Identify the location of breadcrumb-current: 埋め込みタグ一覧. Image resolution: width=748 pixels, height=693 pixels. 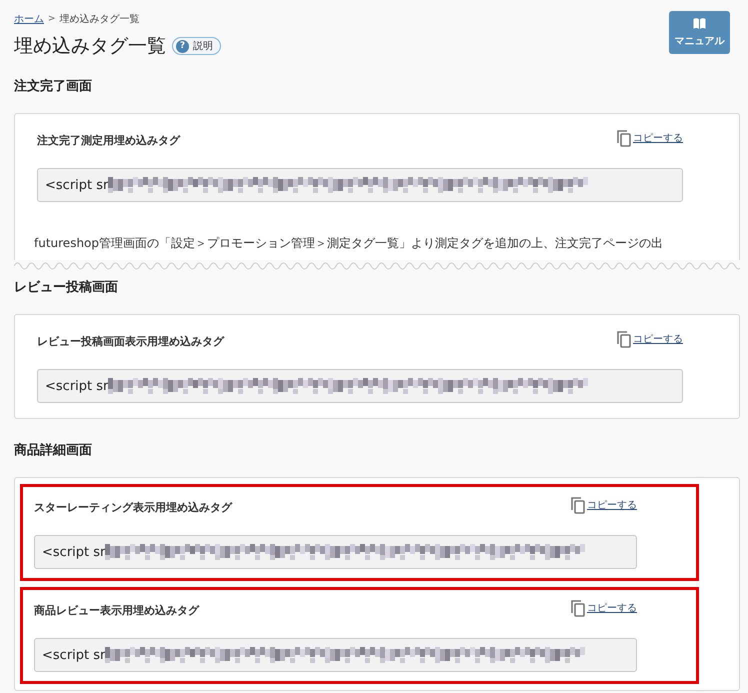
(100, 19).